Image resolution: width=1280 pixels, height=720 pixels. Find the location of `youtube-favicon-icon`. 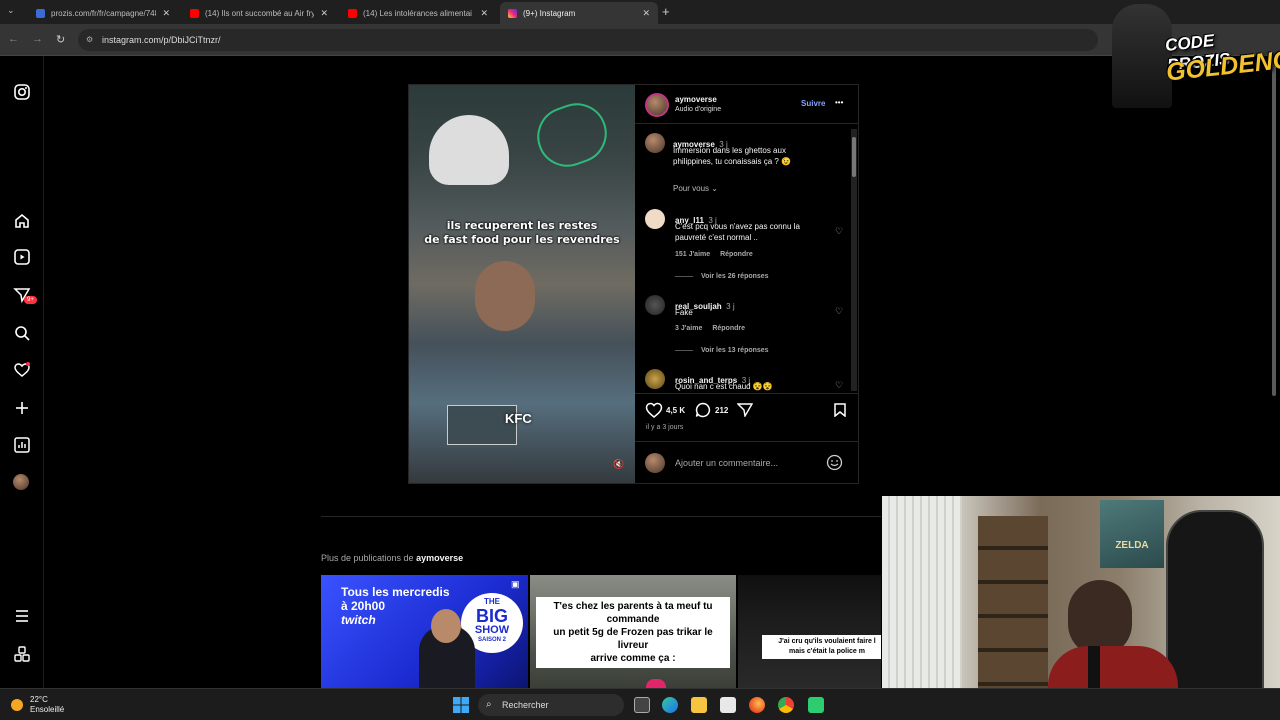

youtube-favicon-icon is located at coordinates (352, 13).